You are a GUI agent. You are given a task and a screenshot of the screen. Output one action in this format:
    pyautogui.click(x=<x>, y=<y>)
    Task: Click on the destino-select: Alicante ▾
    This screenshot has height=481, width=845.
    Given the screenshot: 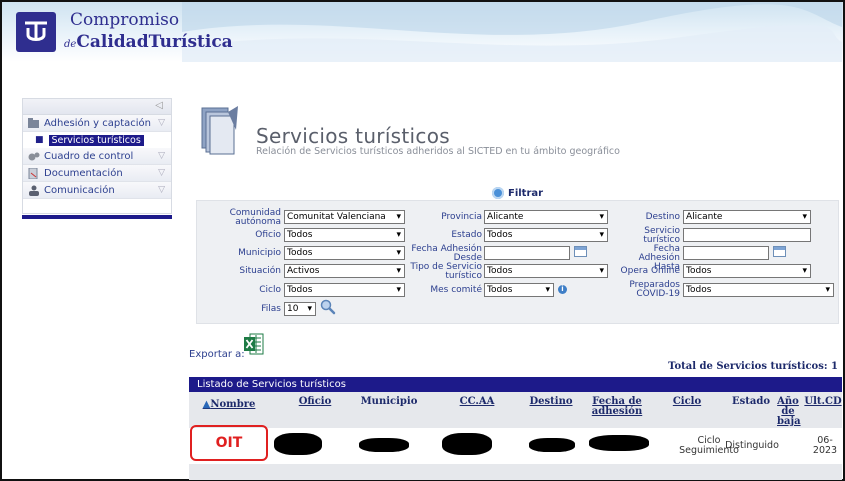 What is the action you would take?
    pyautogui.click(x=747, y=217)
    